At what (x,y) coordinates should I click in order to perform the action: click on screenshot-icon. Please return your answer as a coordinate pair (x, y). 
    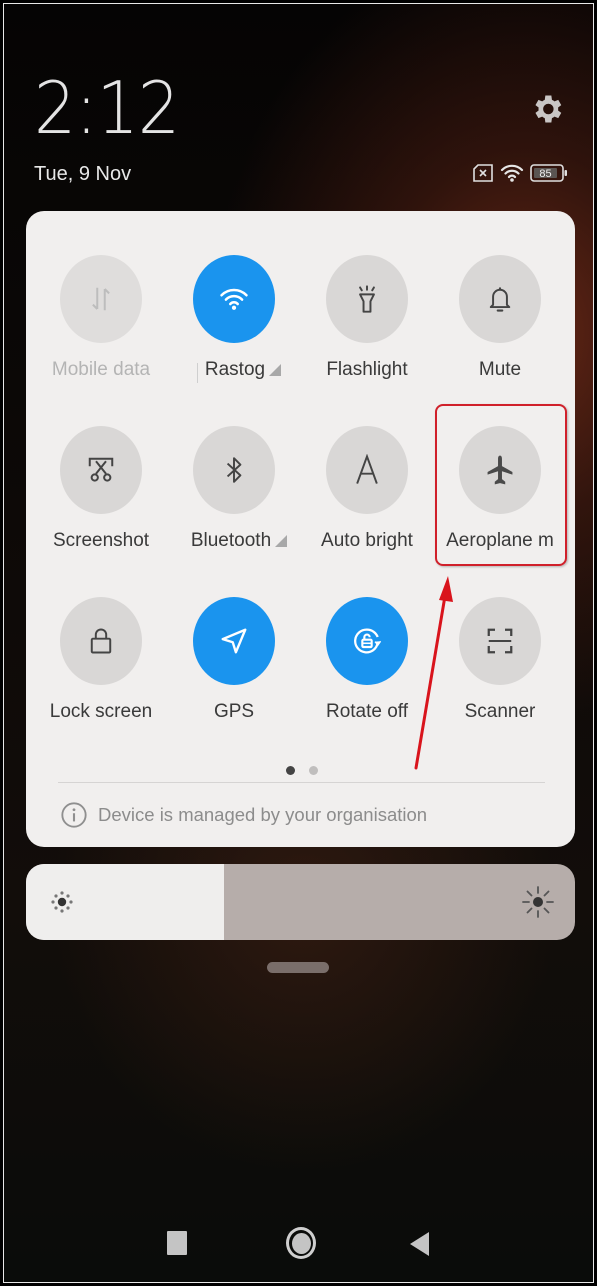
    Looking at the image, I should click on (101, 469).